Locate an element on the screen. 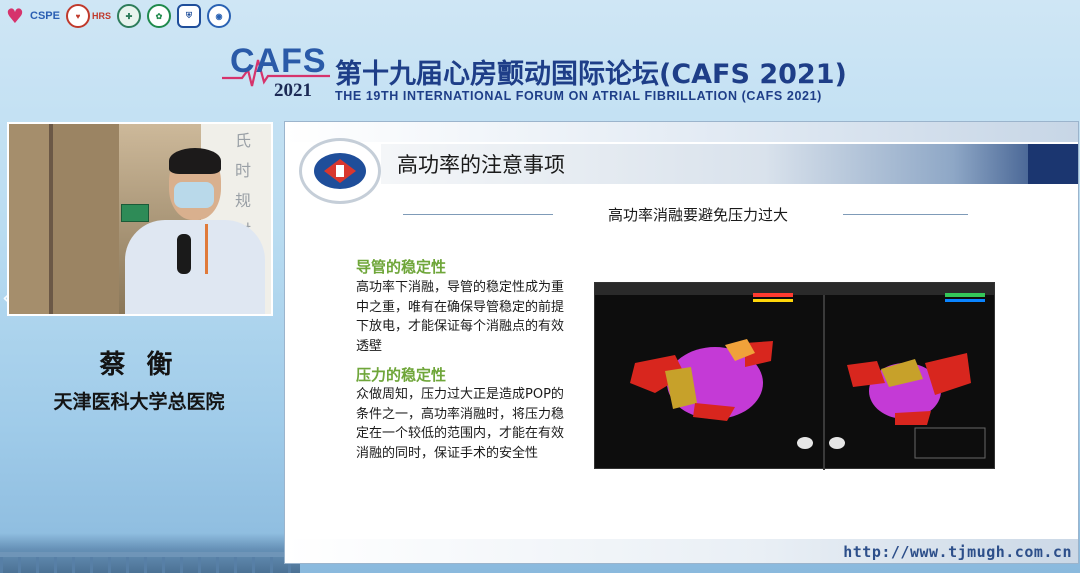 The image size is (1080, 573). electroanatomic-map-image is located at coordinates (794, 376).